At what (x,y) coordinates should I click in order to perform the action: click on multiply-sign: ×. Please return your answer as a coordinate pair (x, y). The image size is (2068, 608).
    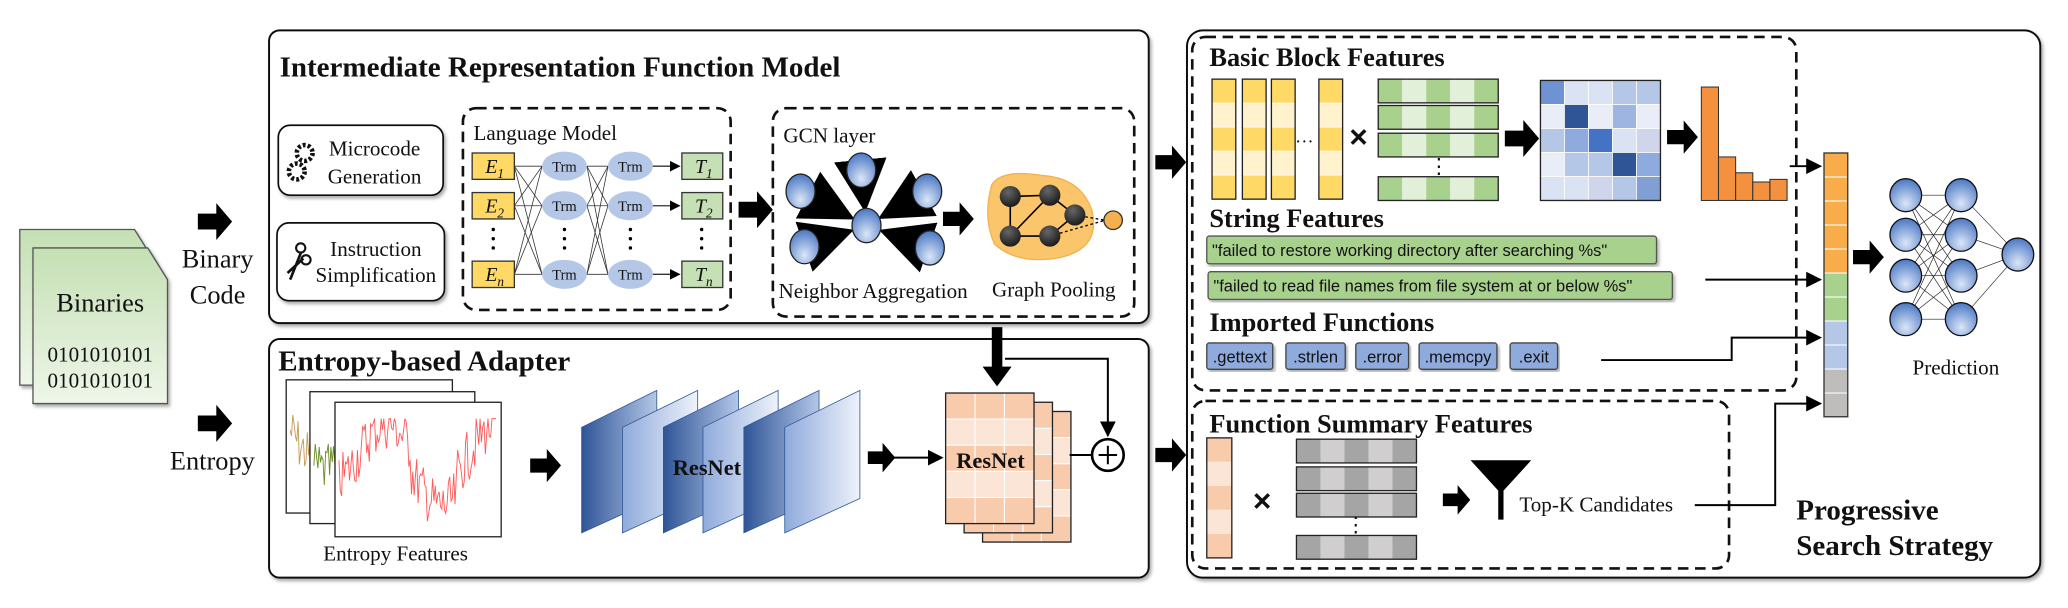
    Looking at the image, I should click on (1358, 137).